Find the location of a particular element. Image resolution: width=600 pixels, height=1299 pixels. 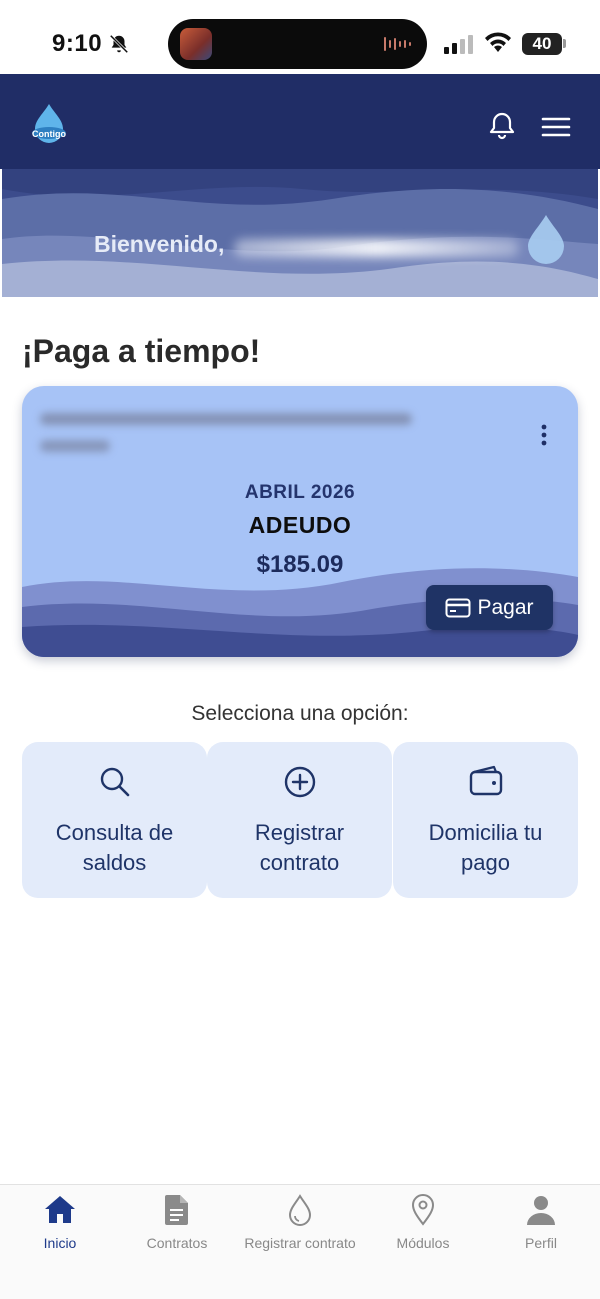

plus-circle-icon is located at coordinates (299, 782).